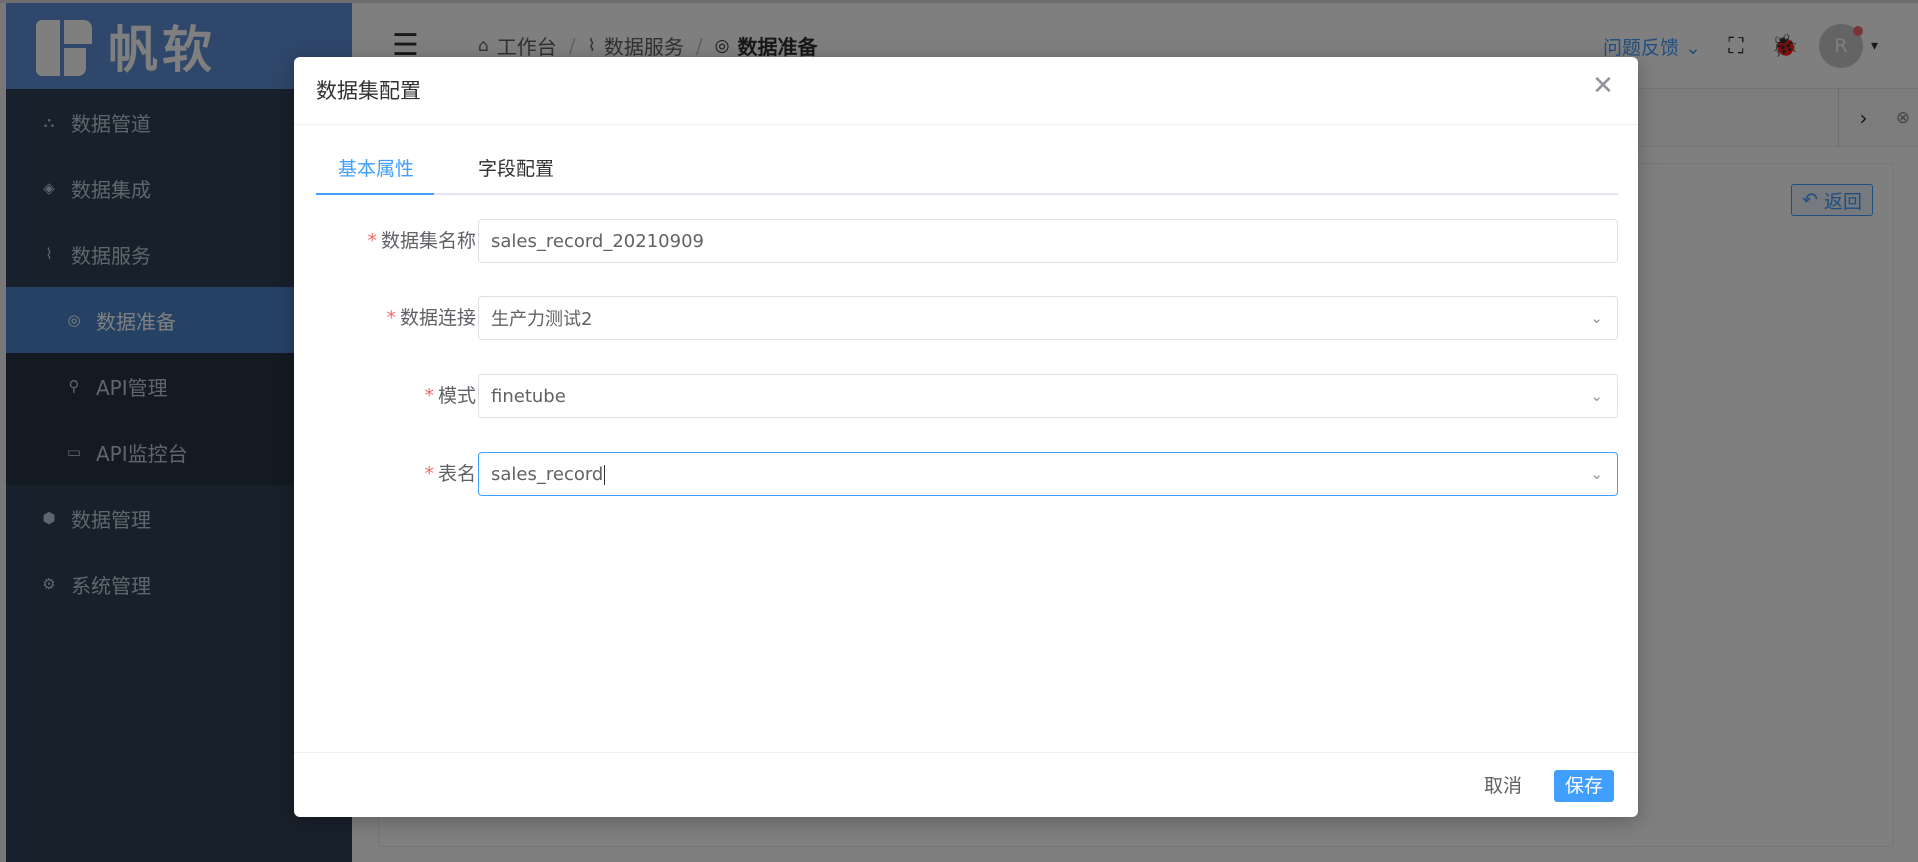 The width and height of the screenshot is (1918, 862). Describe the element at coordinates (547, 474) in the screenshot. I see `table-value: sales_record` at that location.